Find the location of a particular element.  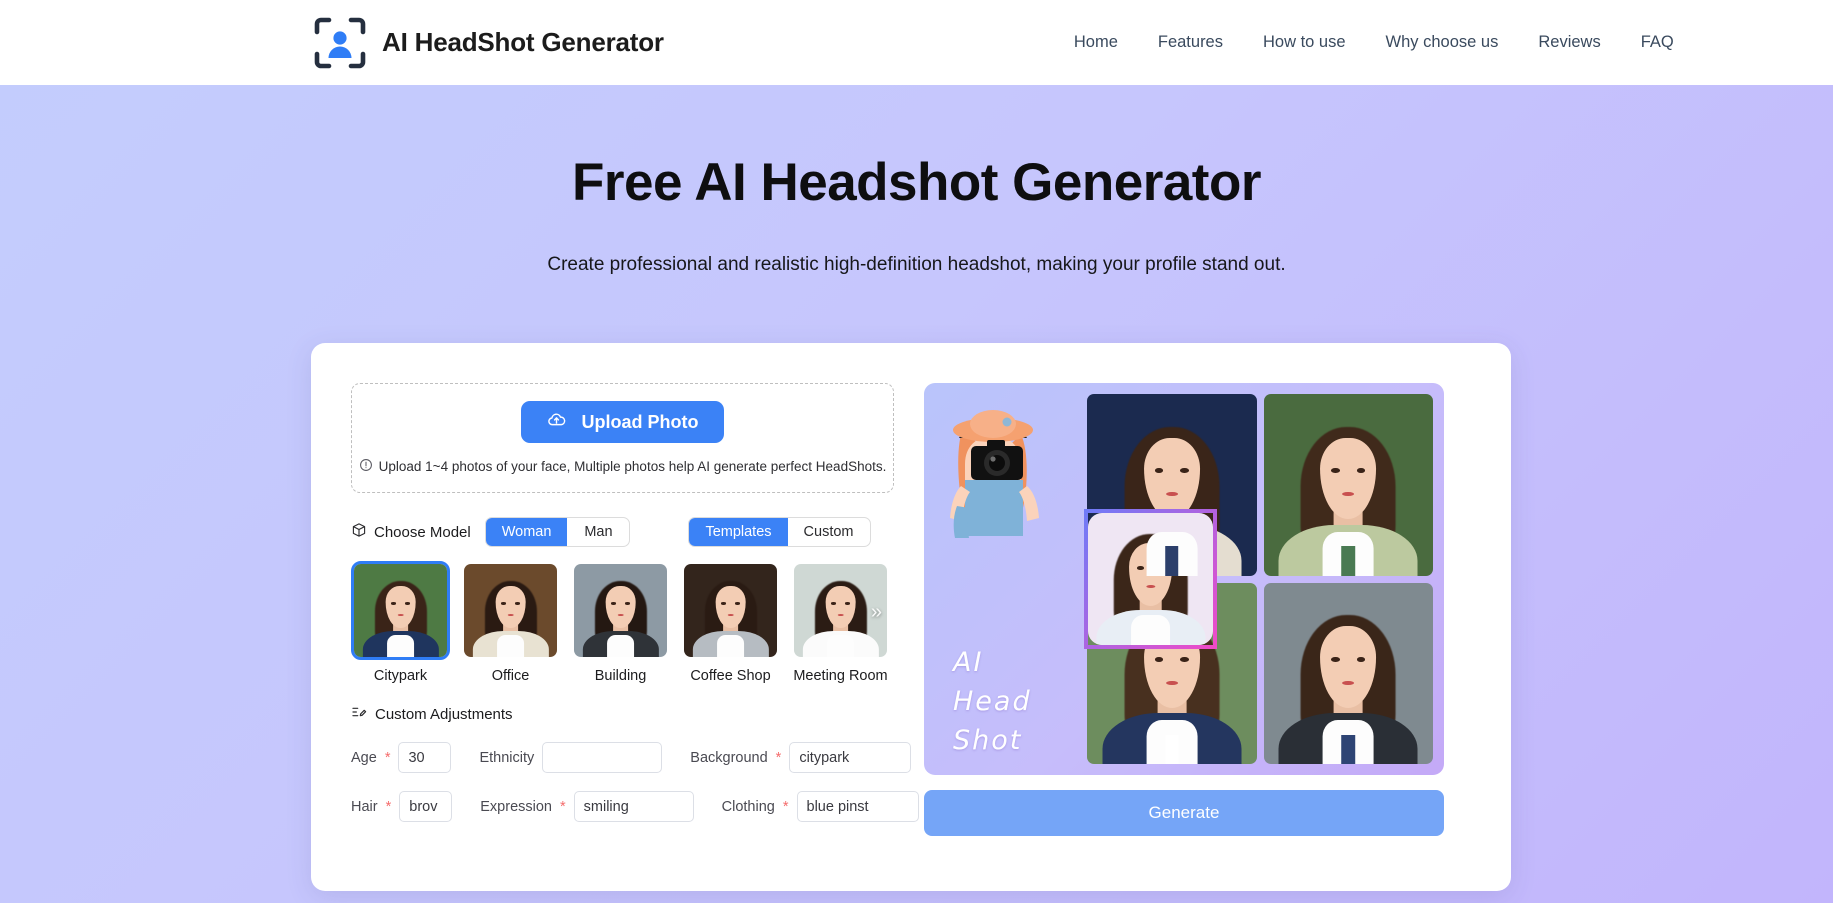

template-item: Building is located at coordinates (620, 622).